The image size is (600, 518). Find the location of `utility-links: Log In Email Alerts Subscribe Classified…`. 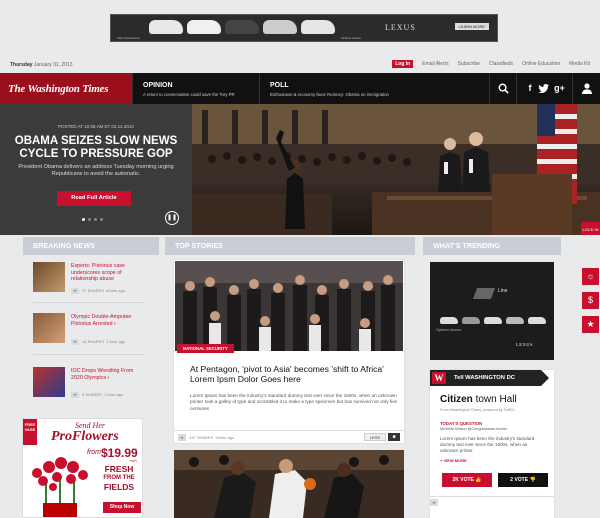

utility-links: Log In Email Alerts Subscribe Classified… is located at coordinates (491, 64).